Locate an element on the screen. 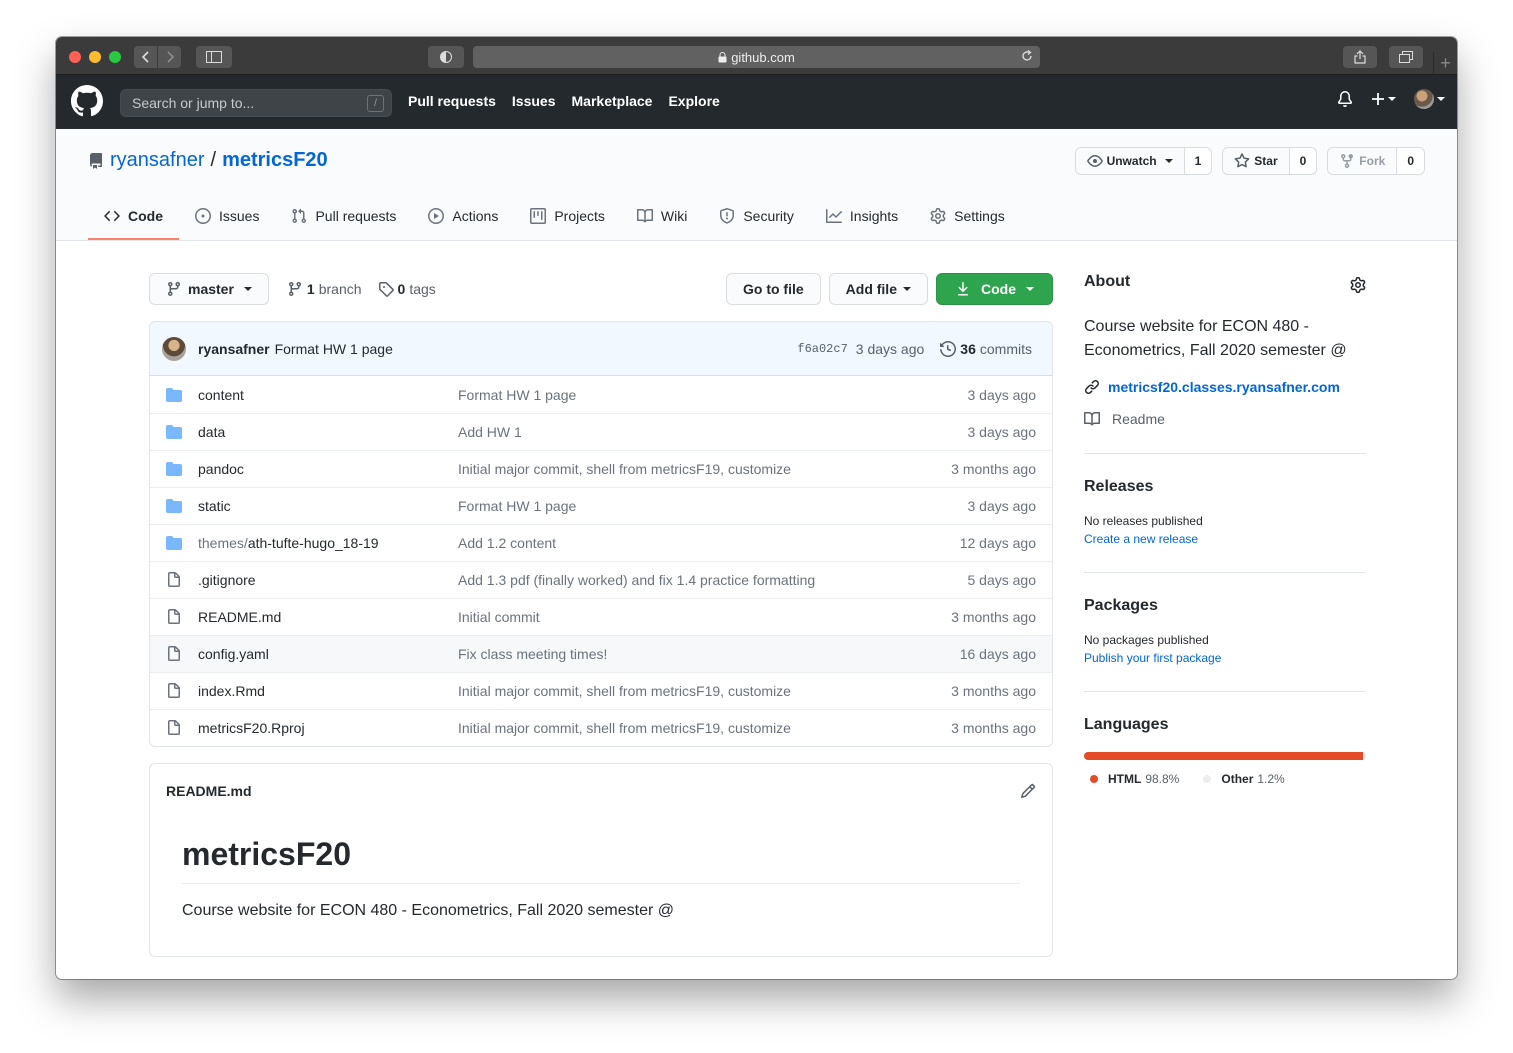  commit-message: Format HW 1 page is located at coordinates (334, 349).